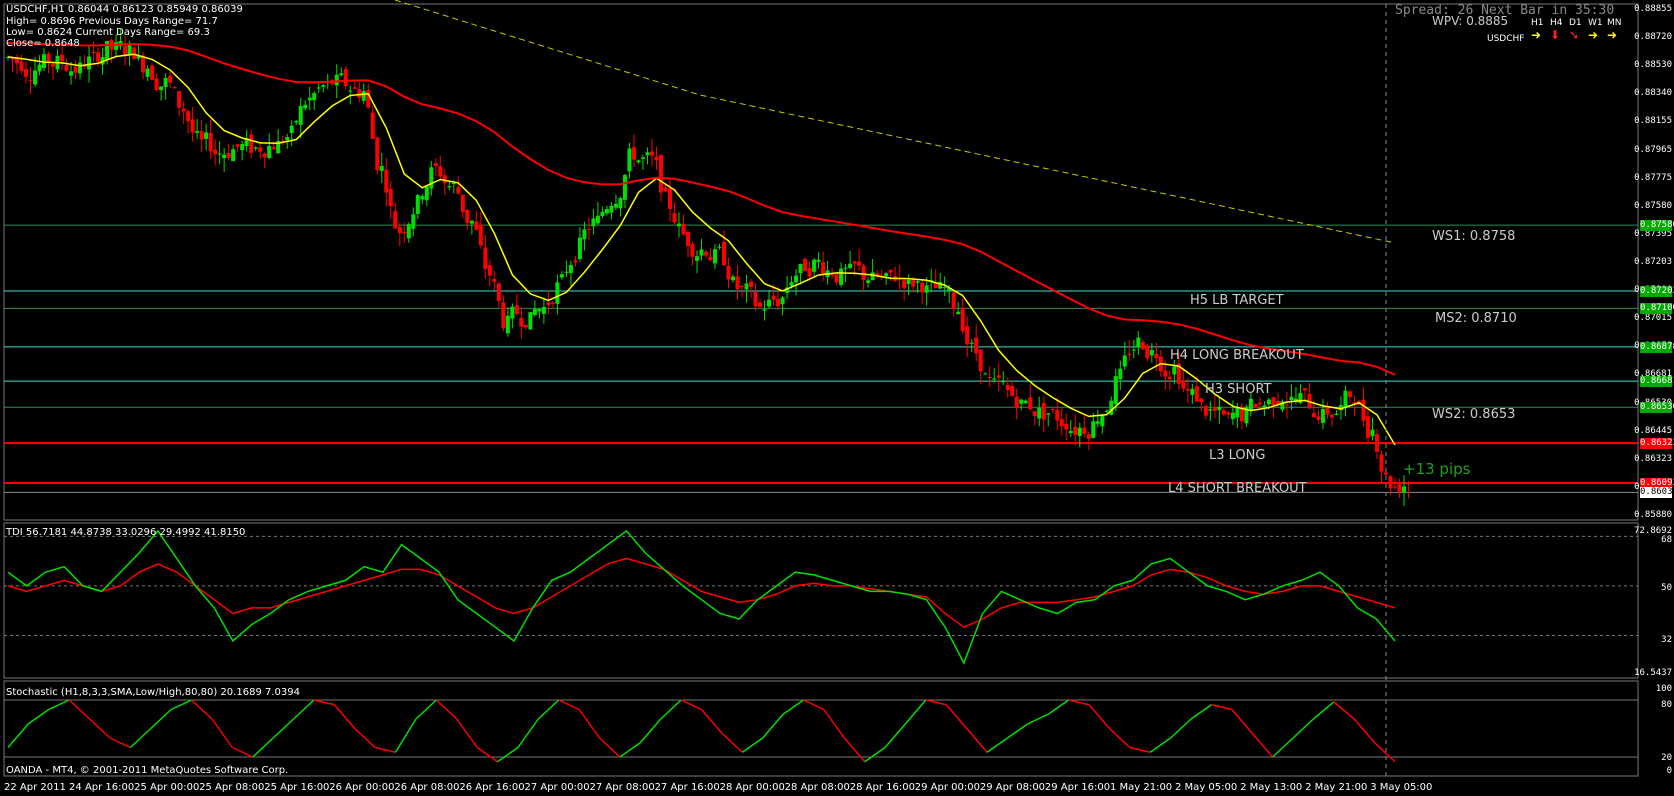 This screenshot has width=1674, height=796. What do you see at coordinates (1077, 787) in the screenshot?
I see `date-axis-label: 29 Apr 16:00` at bounding box center [1077, 787].